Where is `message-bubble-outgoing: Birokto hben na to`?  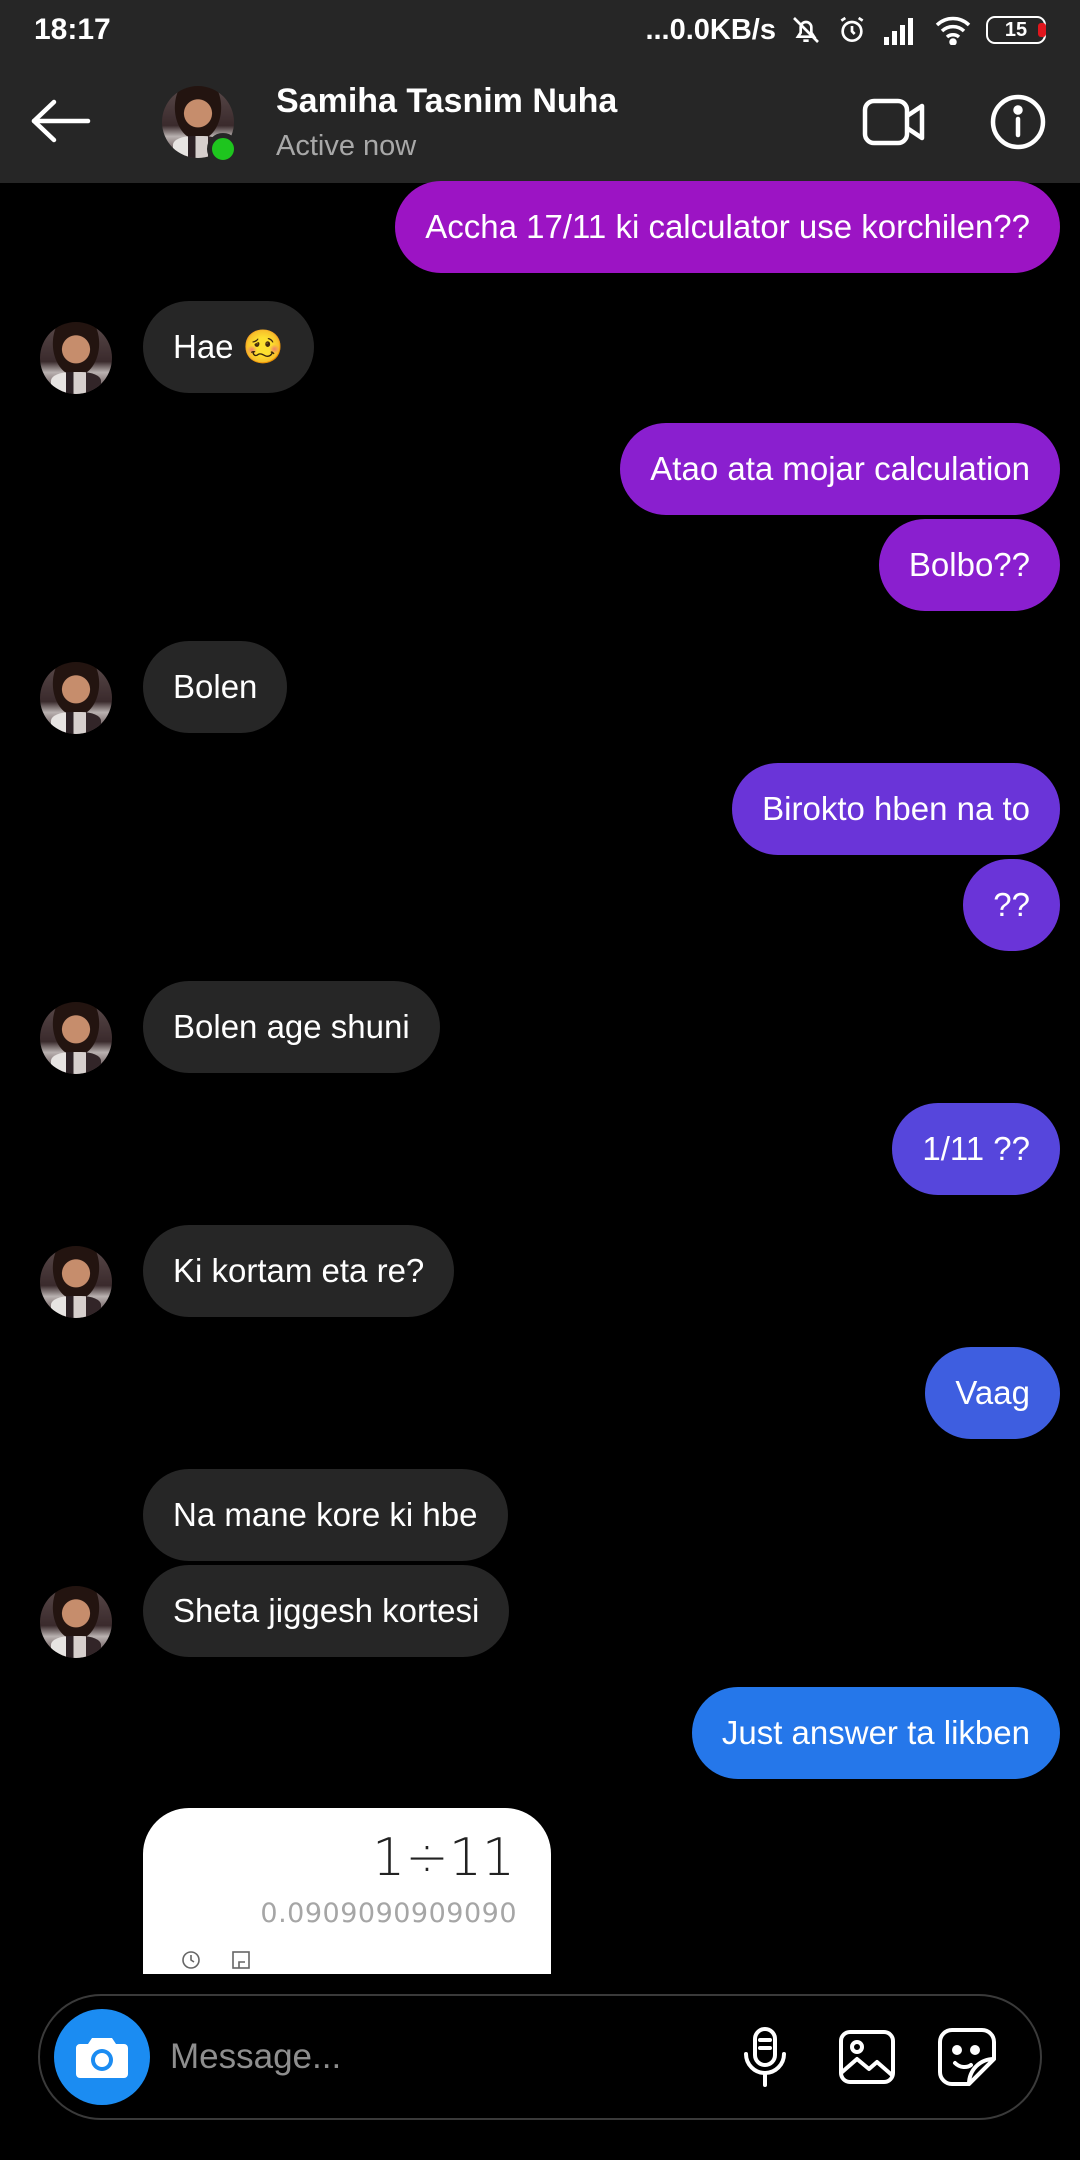 message-bubble-outgoing: Birokto hben na to is located at coordinates (896, 809).